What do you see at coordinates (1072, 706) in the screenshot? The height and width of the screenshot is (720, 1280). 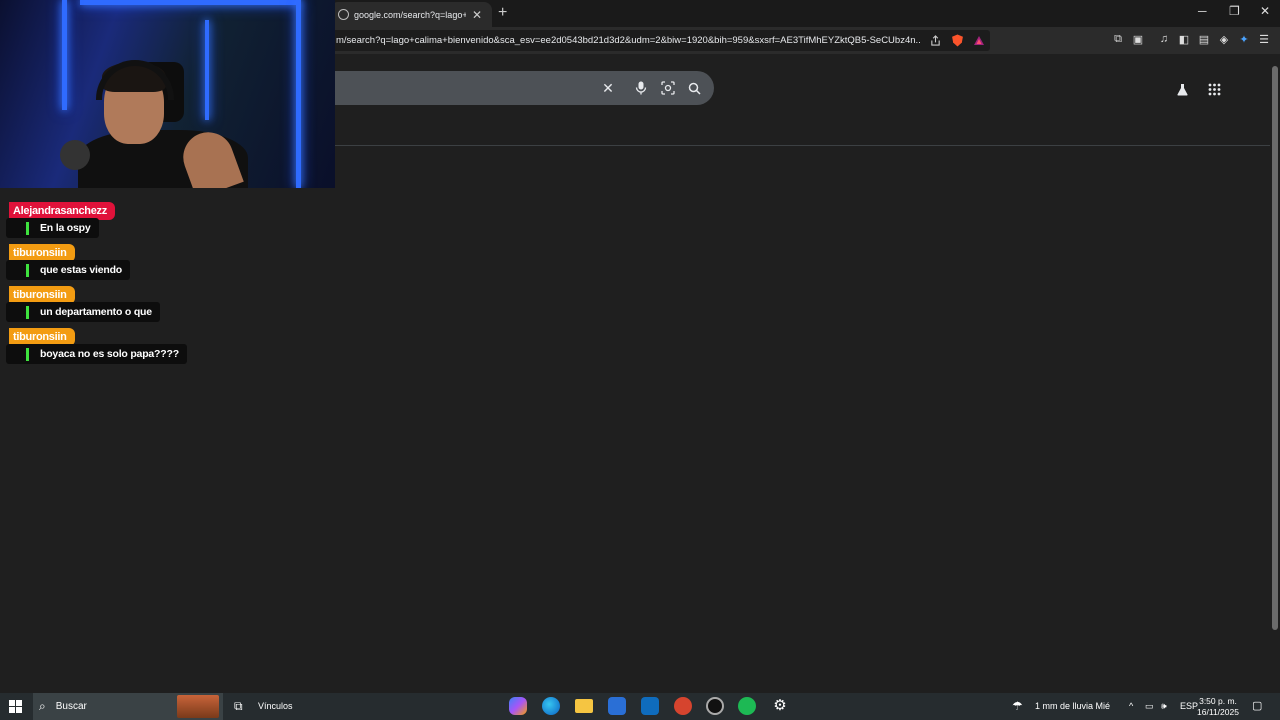 I see `weather-text: 1 mm de lluvia Mié` at bounding box center [1072, 706].